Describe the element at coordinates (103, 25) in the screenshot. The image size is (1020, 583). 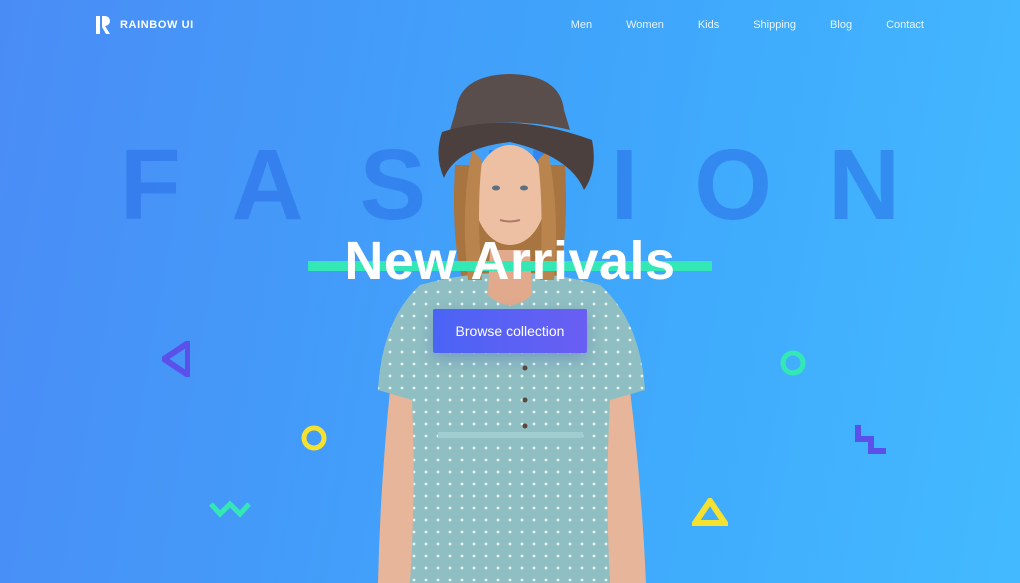
I see `rainbow-r-logo-icon` at that location.